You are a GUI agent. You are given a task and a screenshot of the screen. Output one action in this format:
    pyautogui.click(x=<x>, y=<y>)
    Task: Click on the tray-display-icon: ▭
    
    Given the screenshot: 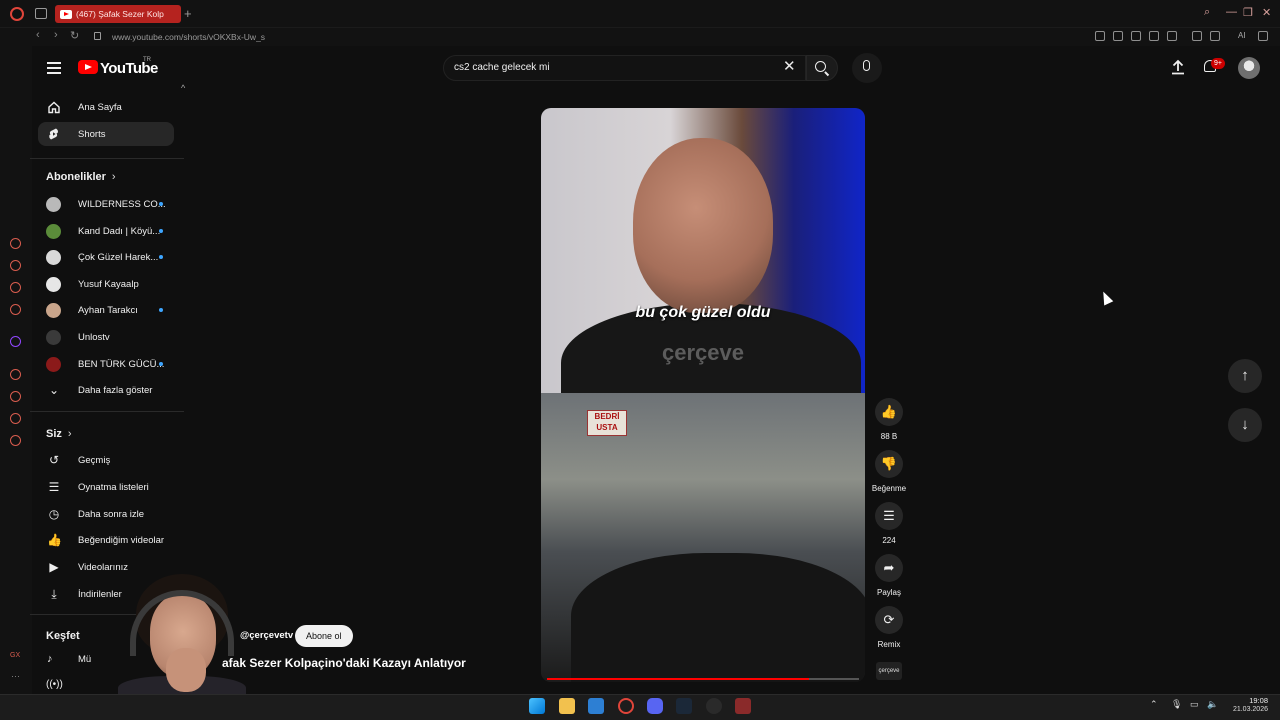 What is the action you would take?
    pyautogui.click(x=1194, y=704)
    